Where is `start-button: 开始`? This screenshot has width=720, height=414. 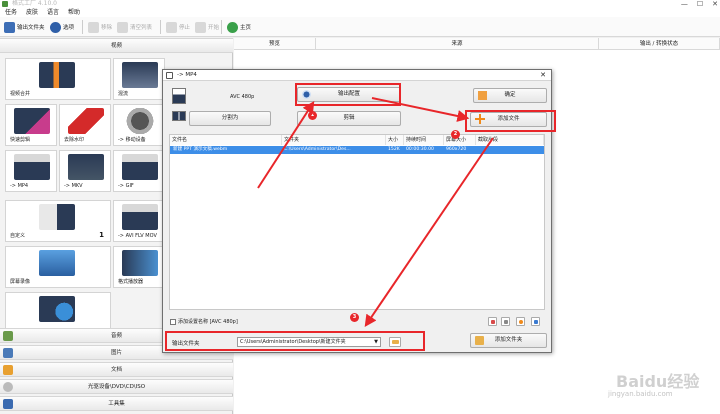 start-button: 开始 is located at coordinates (207, 27).